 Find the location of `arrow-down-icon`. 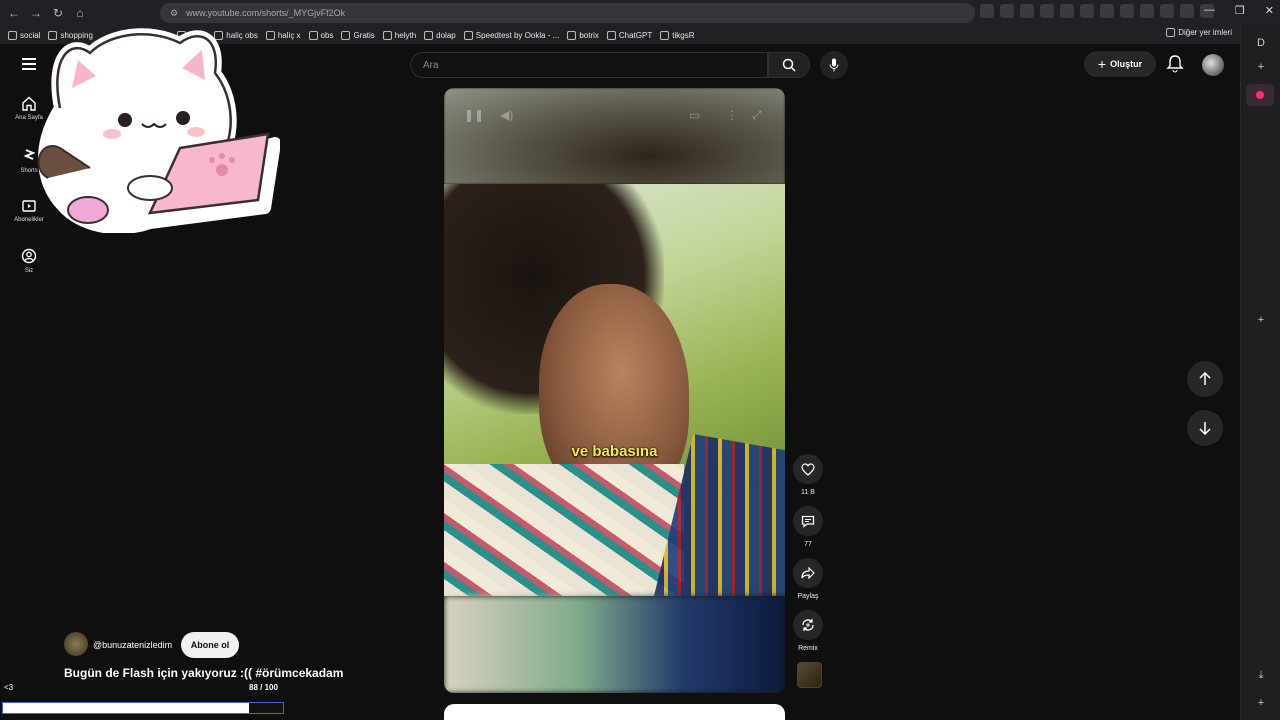

arrow-down-icon is located at coordinates (1205, 428).